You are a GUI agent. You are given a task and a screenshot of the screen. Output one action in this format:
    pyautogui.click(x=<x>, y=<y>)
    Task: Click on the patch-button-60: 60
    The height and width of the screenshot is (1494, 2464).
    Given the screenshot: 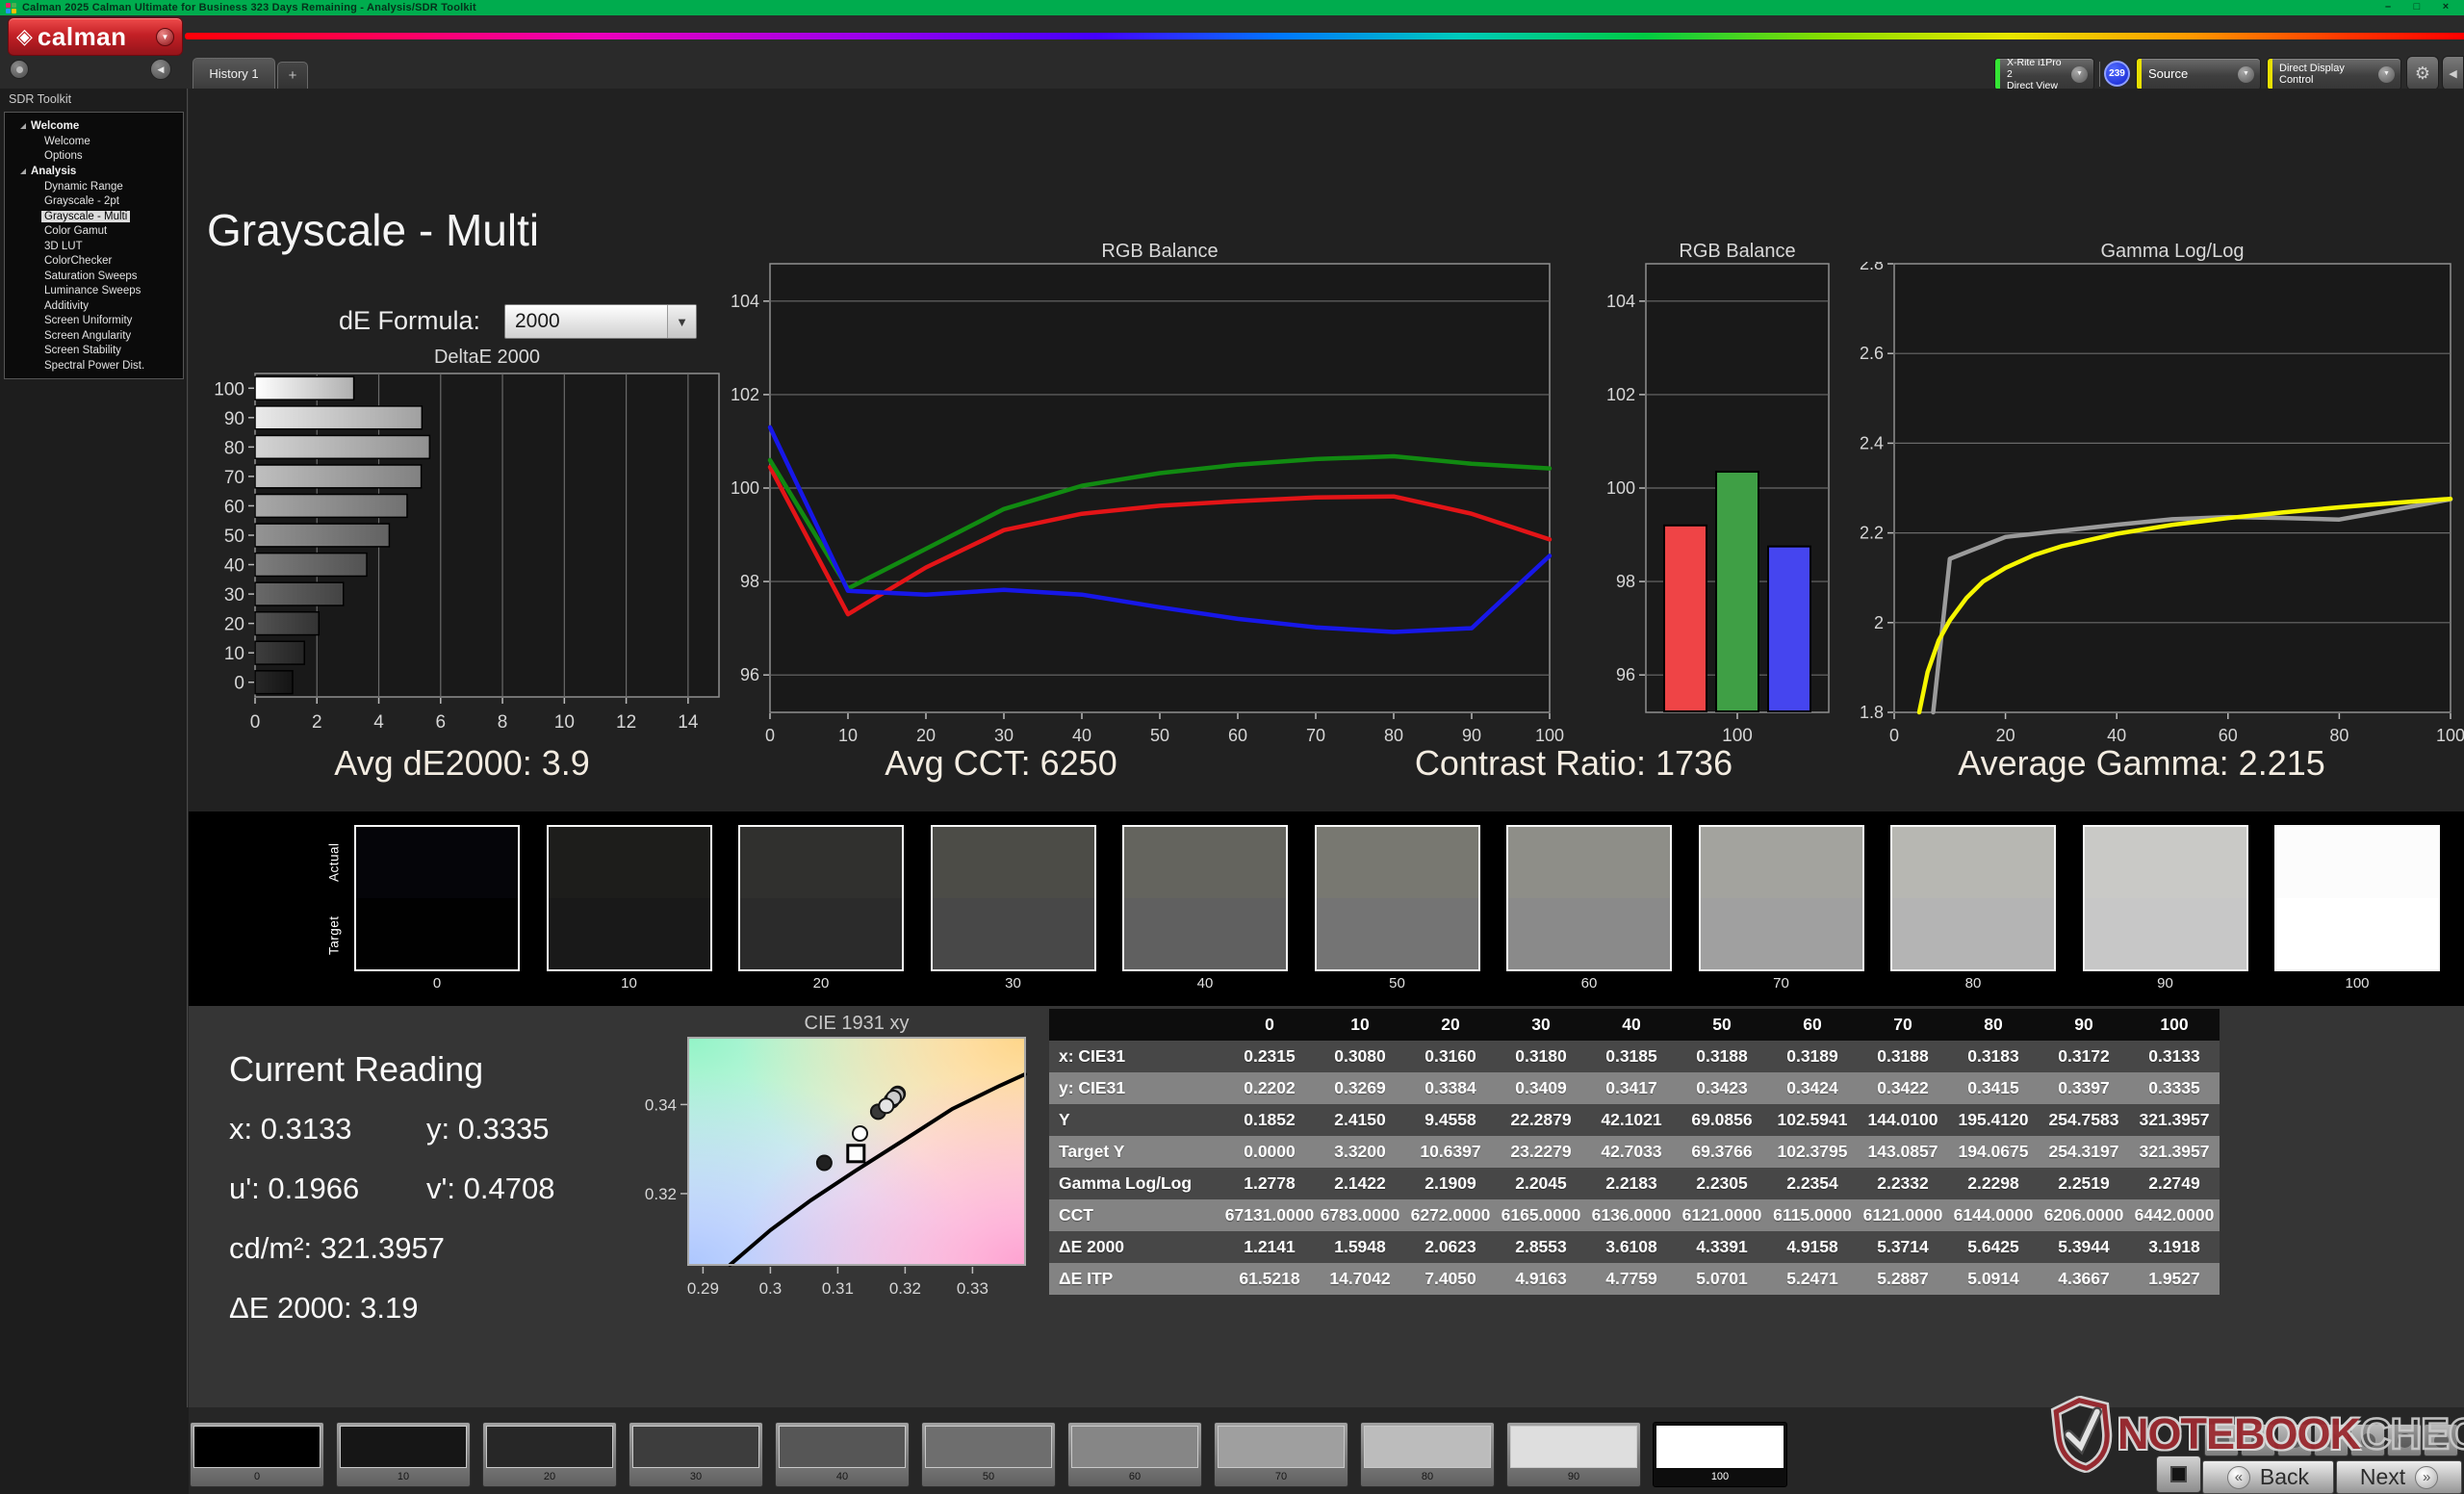 What is the action you would take?
    pyautogui.click(x=1134, y=1455)
    